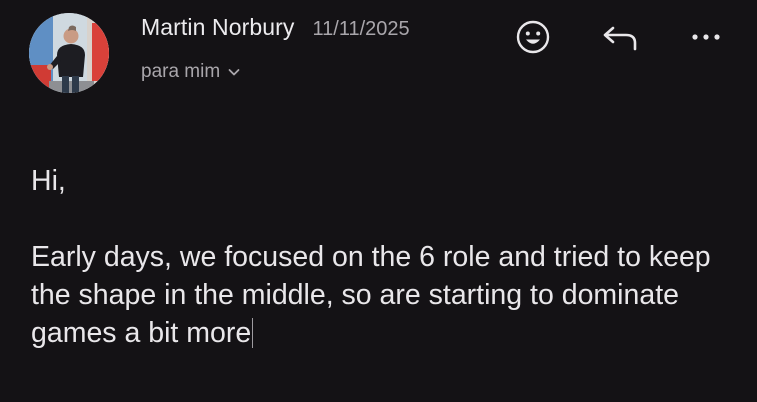 The width and height of the screenshot is (757, 402). I want to click on react-button, so click(533, 37).